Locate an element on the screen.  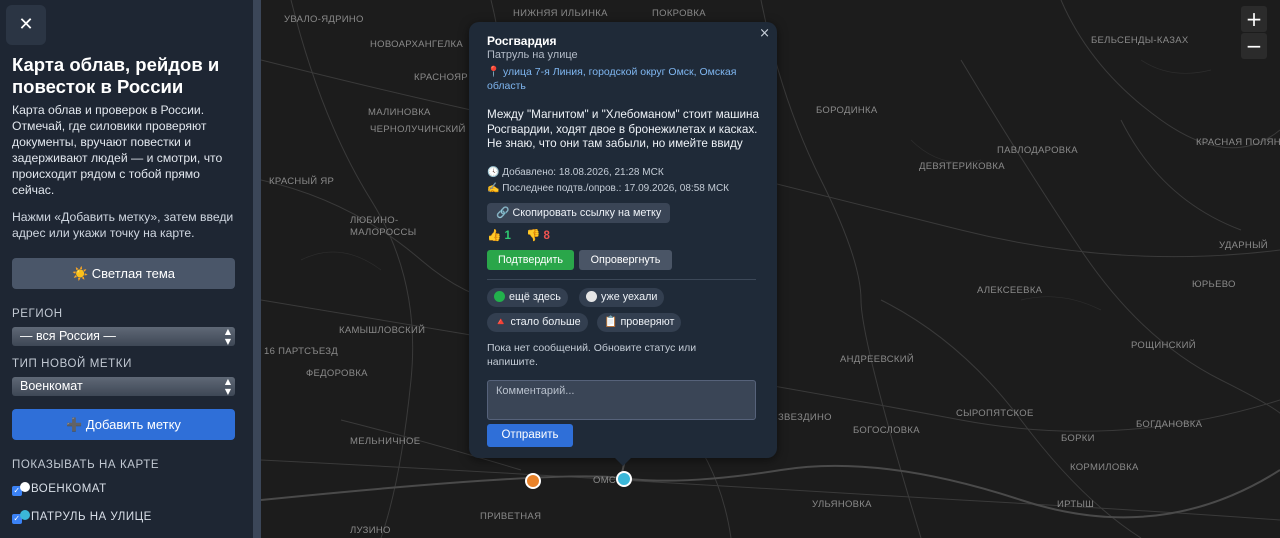
map-label: МЕЛЬНИЧНОЕ is located at coordinates (385, 441).